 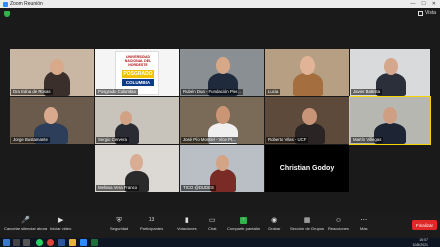 I want to click on chrome-icon, so click(x=50, y=242).